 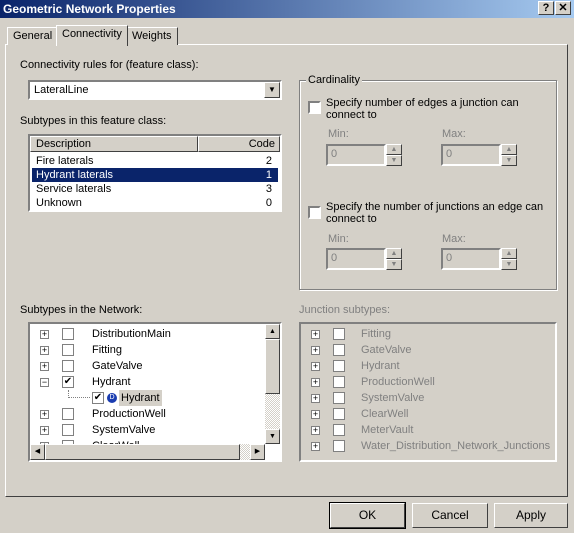 What do you see at coordinates (37, 452) in the screenshot?
I see `scroll-left-icon: ◀` at bounding box center [37, 452].